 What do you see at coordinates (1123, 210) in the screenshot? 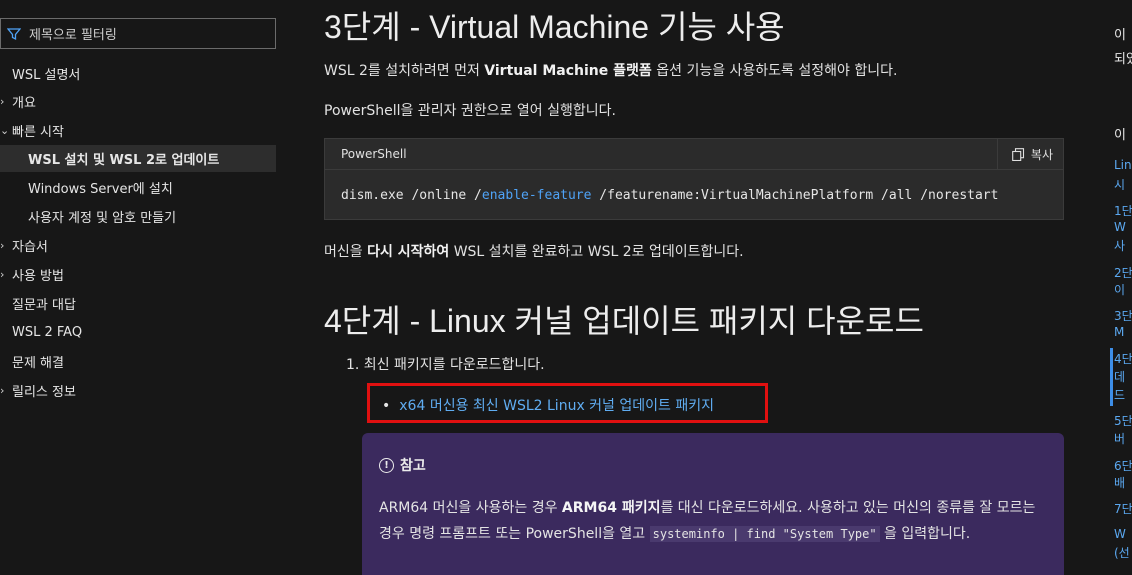
I see `toc-link: 1단` at bounding box center [1123, 210].